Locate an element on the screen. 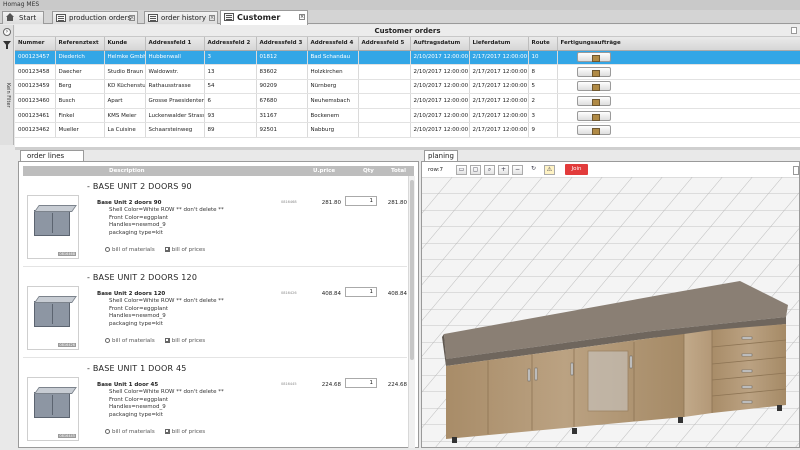 This screenshot has height=450, width=800. tab-start: Start is located at coordinates (23, 17).